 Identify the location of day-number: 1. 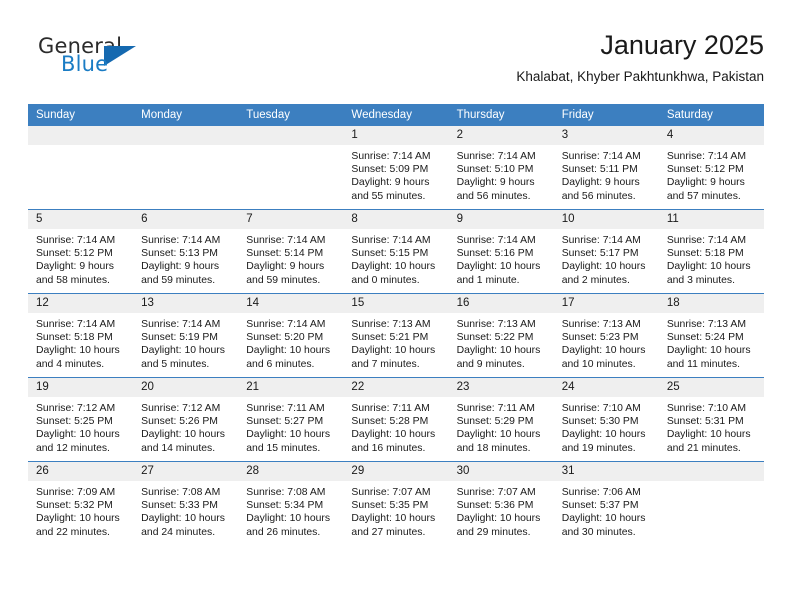
(396, 135).